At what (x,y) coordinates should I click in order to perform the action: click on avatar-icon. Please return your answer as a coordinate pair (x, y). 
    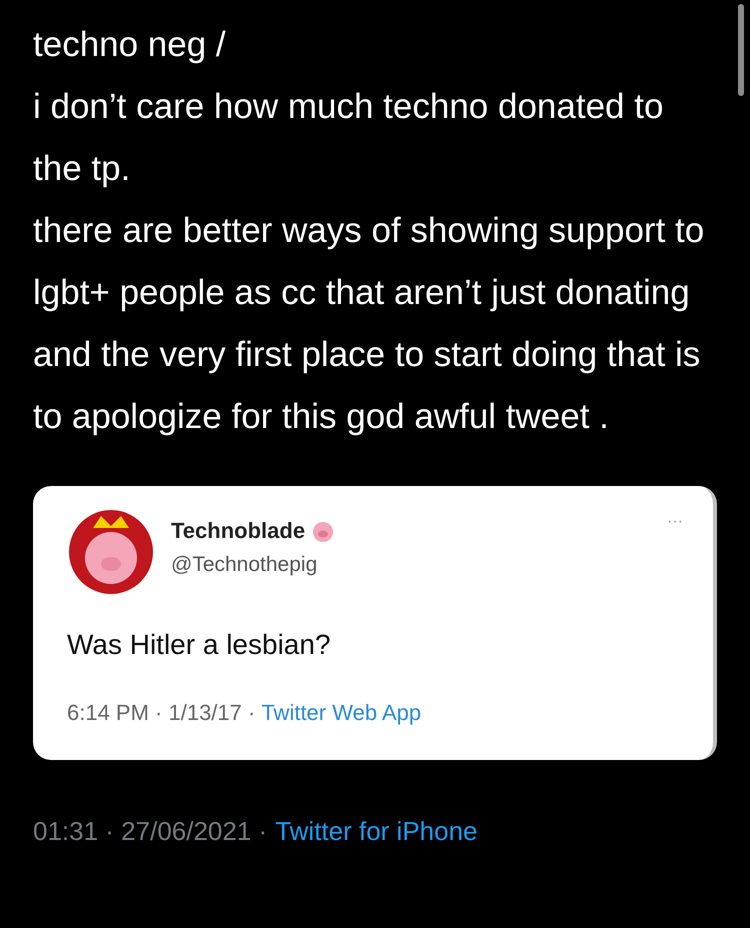
    Looking at the image, I should click on (111, 552).